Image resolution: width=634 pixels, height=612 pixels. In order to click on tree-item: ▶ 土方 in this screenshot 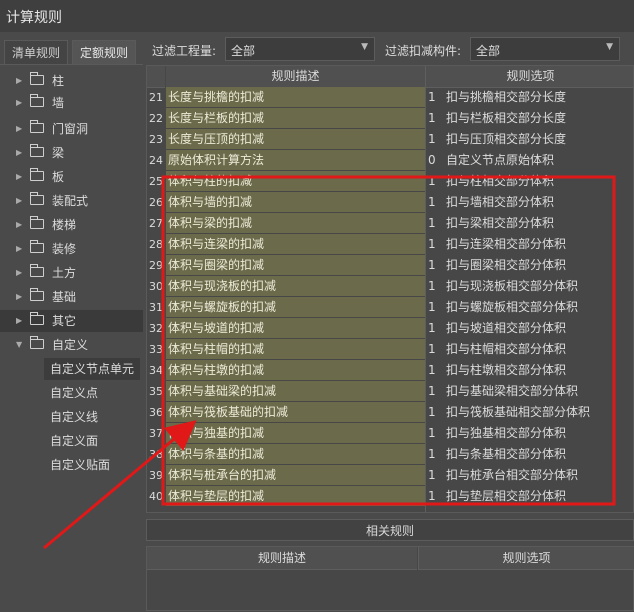, I will do `click(71, 273)`.